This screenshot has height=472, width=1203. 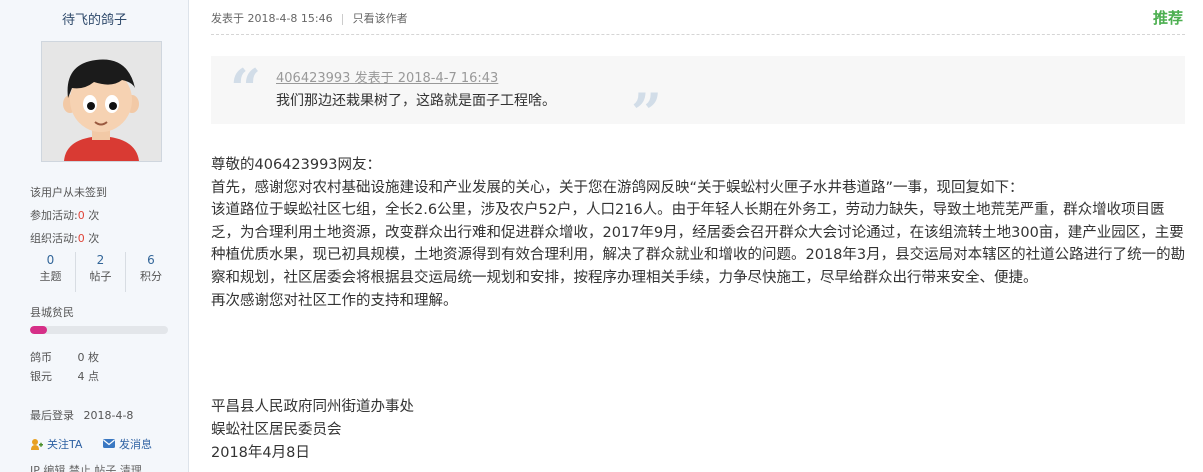 What do you see at coordinates (41, 357) in the screenshot?
I see `currency-coins-label: 鸽币` at bounding box center [41, 357].